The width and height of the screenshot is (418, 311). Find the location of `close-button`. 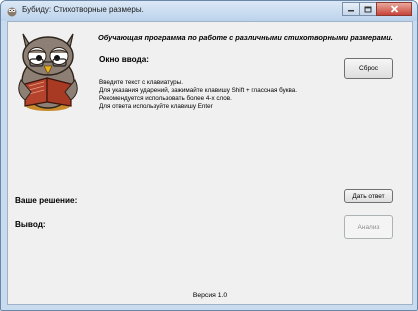

close-button is located at coordinates (394, 9).